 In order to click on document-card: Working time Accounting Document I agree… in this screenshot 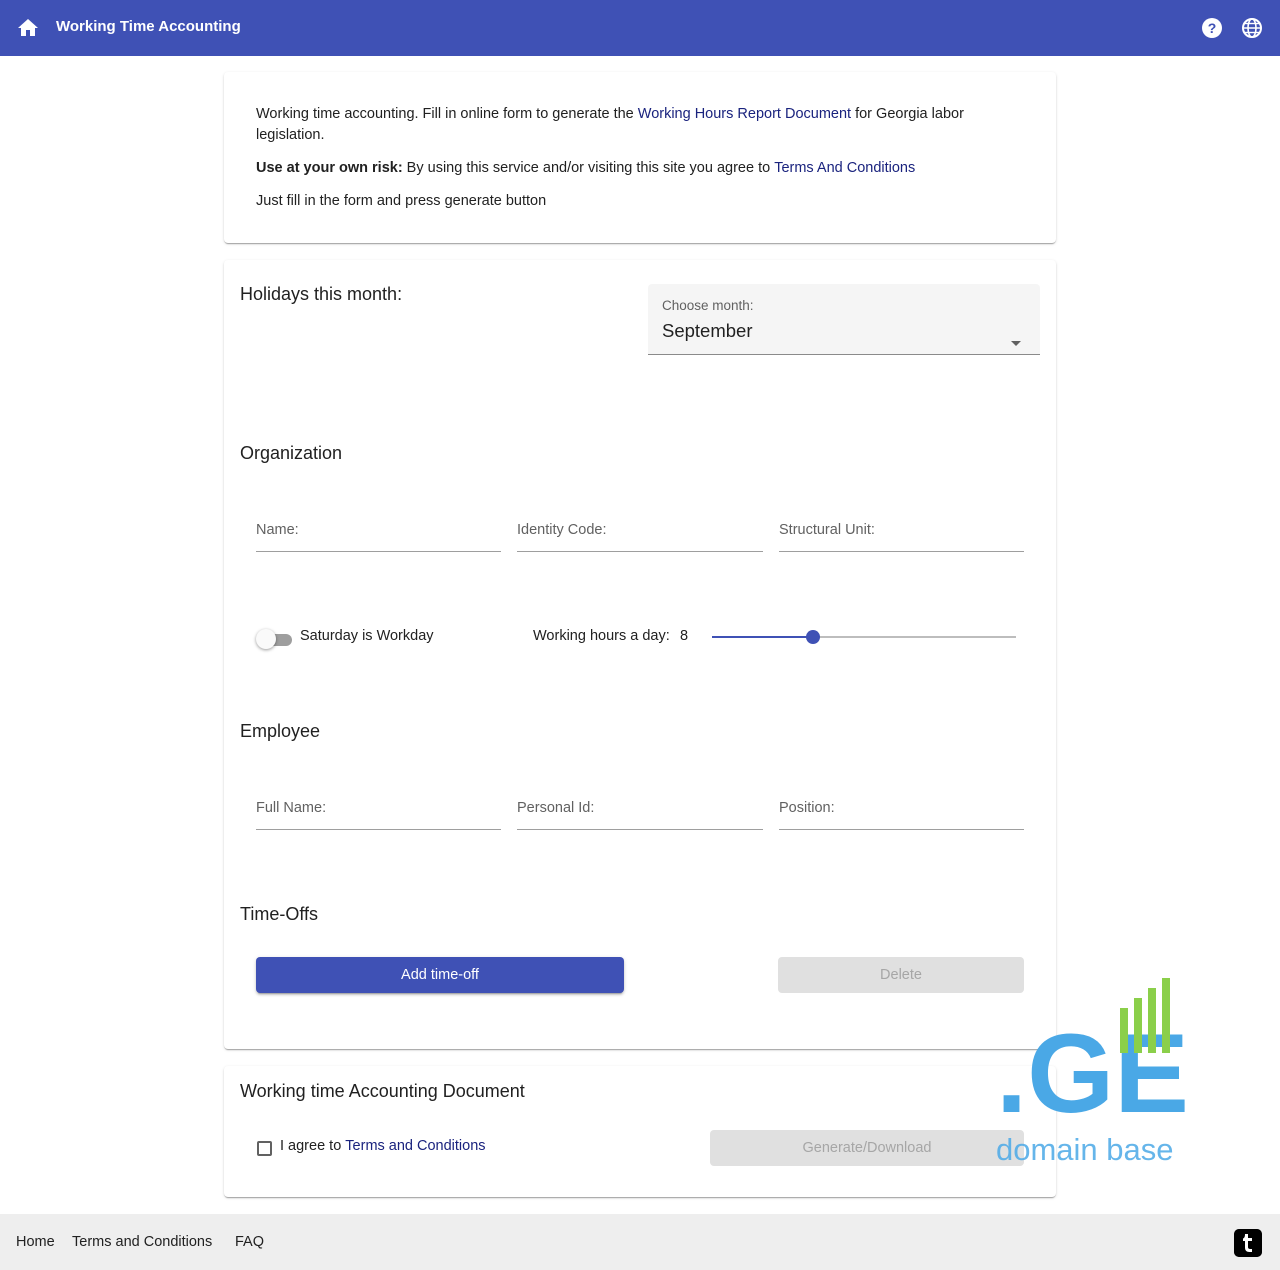, I will do `click(640, 1131)`.